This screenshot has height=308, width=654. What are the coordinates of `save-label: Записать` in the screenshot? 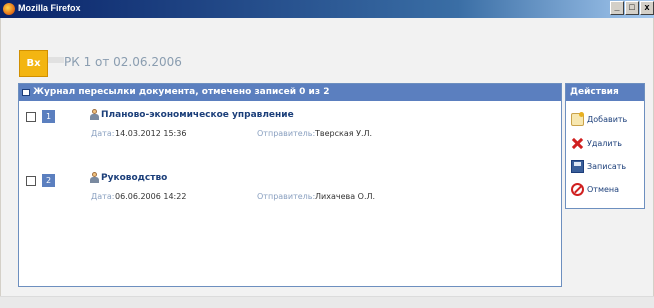 It's located at (607, 166).